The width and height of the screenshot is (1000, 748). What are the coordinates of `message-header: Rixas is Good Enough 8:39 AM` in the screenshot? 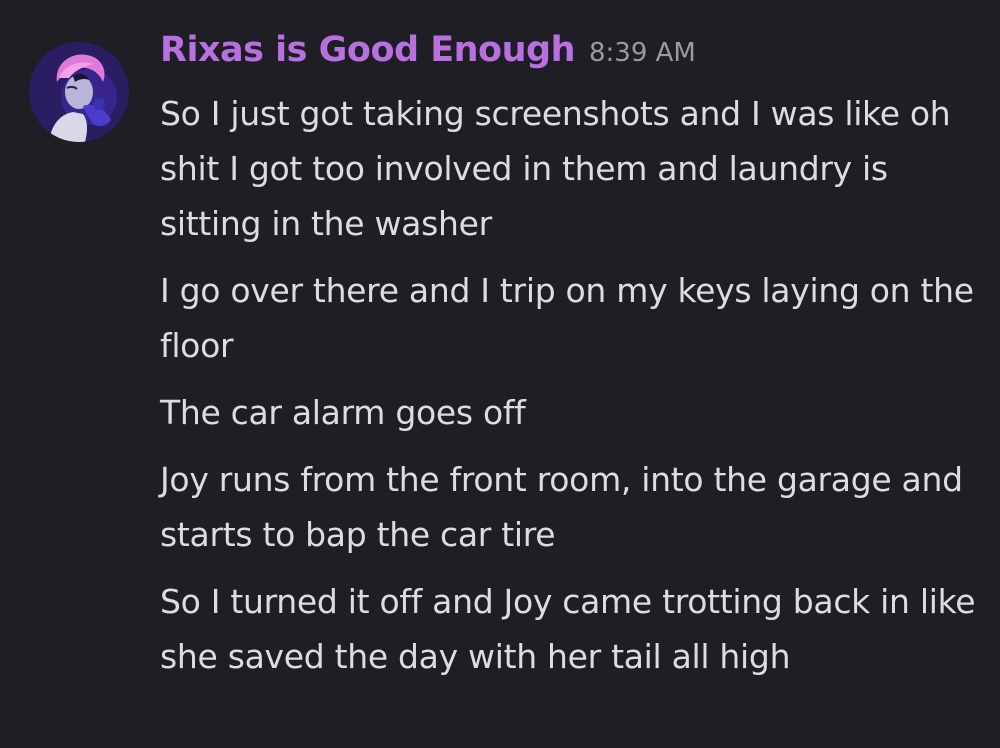 It's located at (428, 55).